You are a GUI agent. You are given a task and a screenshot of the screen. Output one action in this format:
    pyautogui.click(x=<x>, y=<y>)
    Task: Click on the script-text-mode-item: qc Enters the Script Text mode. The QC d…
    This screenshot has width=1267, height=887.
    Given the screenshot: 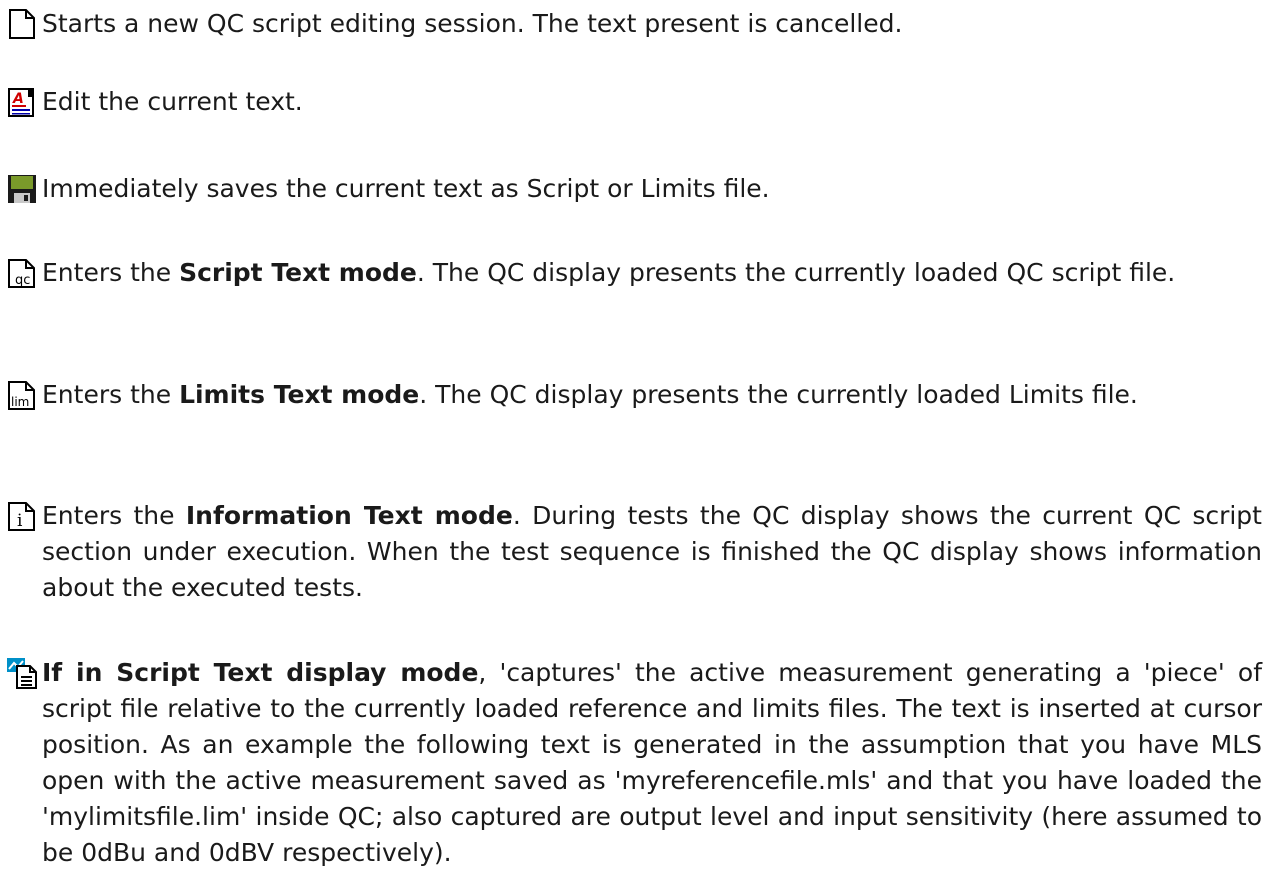 What is the action you would take?
    pyautogui.click(x=631, y=273)
    